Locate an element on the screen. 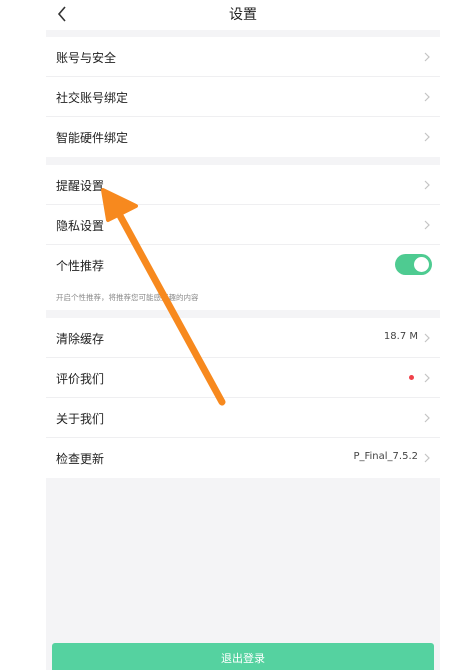 This screenshot has height=670, width=459. logout-button: 退出登录 is located at coordinates (243, 656).